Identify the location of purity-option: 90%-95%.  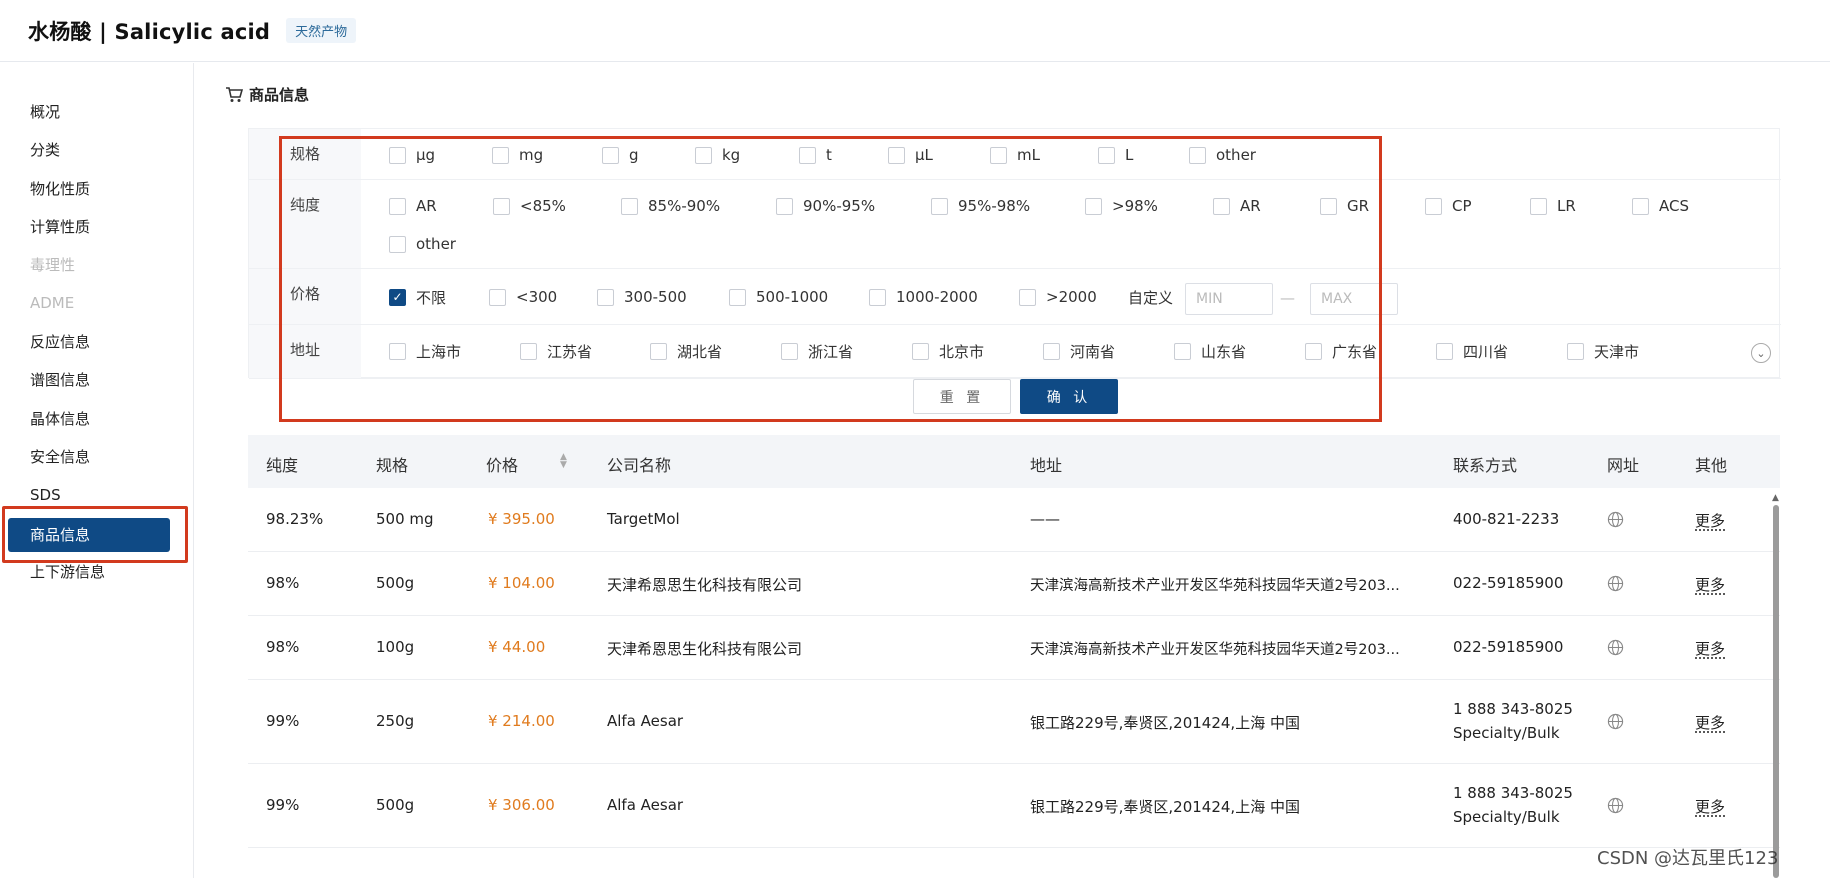
(825, 206).